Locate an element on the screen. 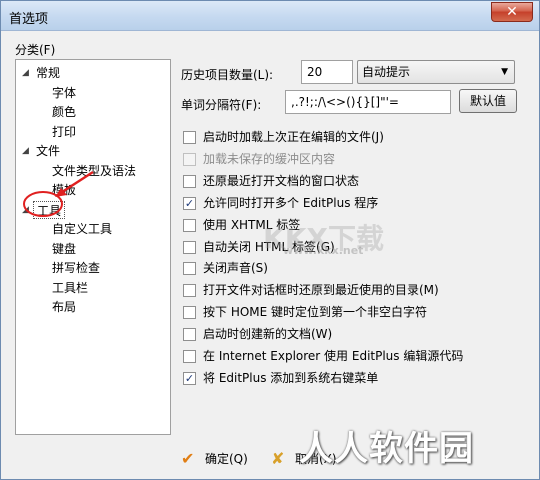  ok-button: ✔ 确定(Q) is located at coordinates (216, 460).